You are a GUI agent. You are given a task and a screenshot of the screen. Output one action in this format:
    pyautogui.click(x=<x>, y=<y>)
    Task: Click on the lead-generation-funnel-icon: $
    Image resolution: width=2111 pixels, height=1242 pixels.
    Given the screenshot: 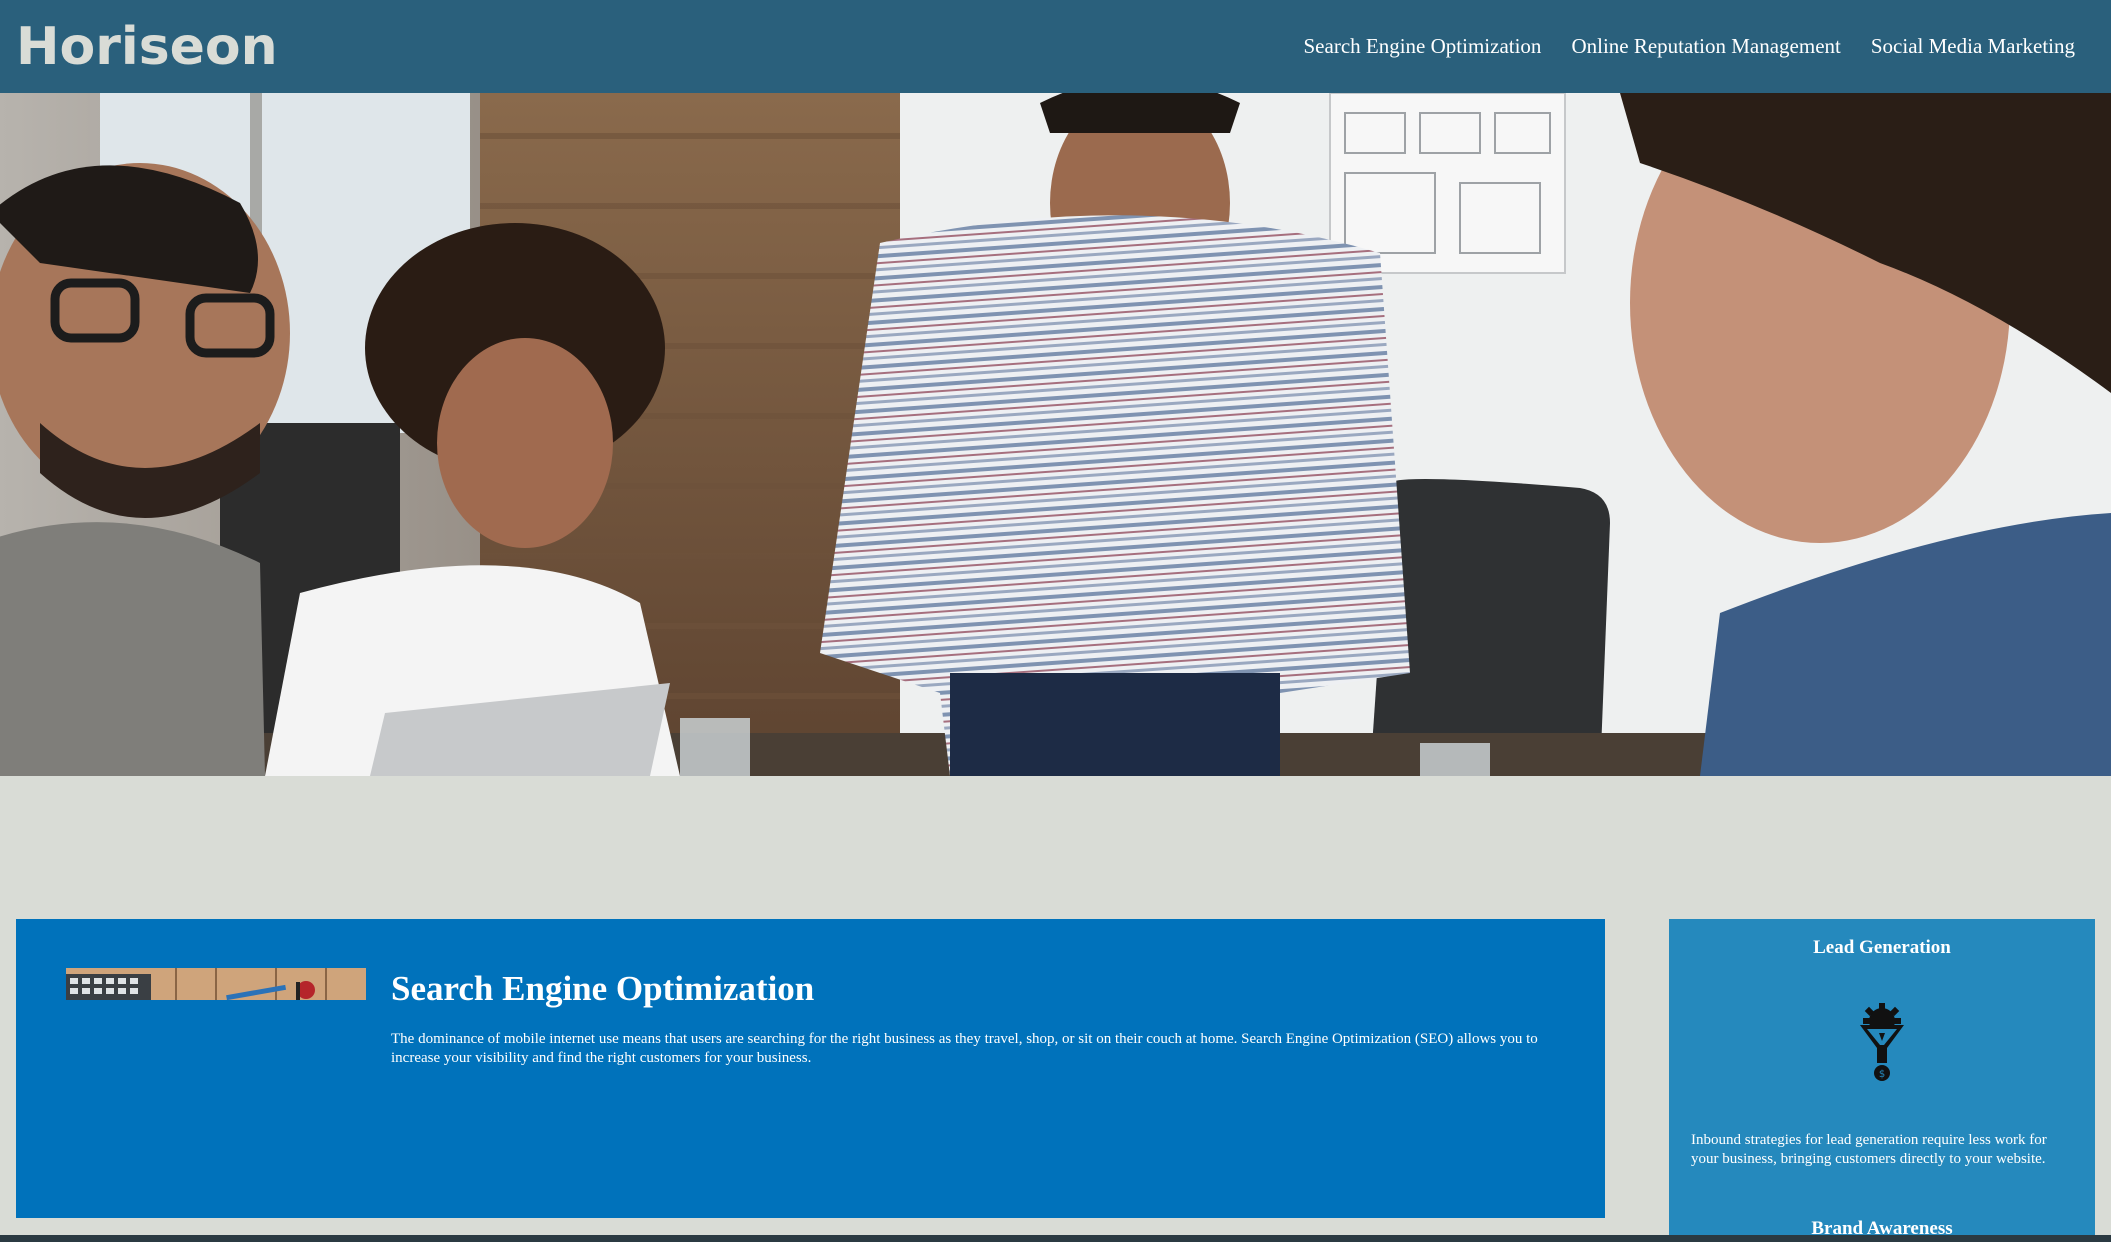 What is the action you would take?
    pyautogui.click(x=1882, y=1043)
    